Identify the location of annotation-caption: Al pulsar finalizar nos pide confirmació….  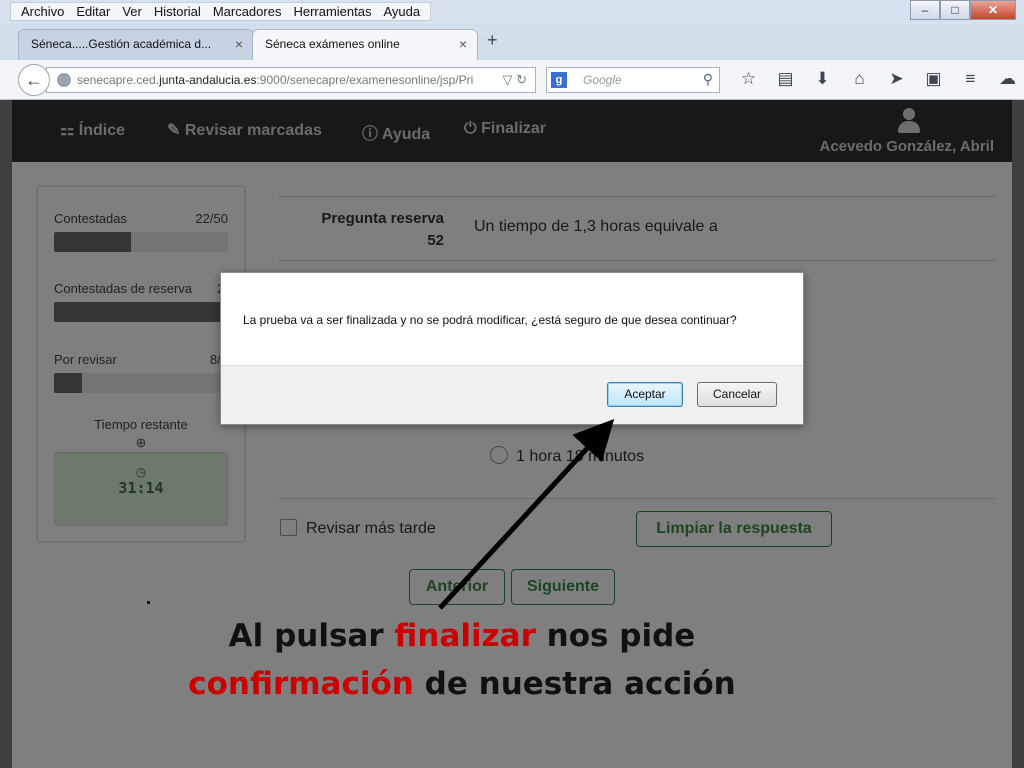
(462, 660).